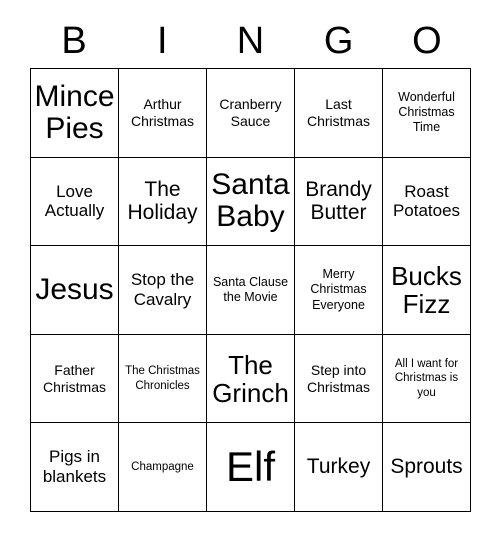 This screenshot has height=544, width=500. I want to click on bingo-cell: Santa Baby, so click(251, 202).